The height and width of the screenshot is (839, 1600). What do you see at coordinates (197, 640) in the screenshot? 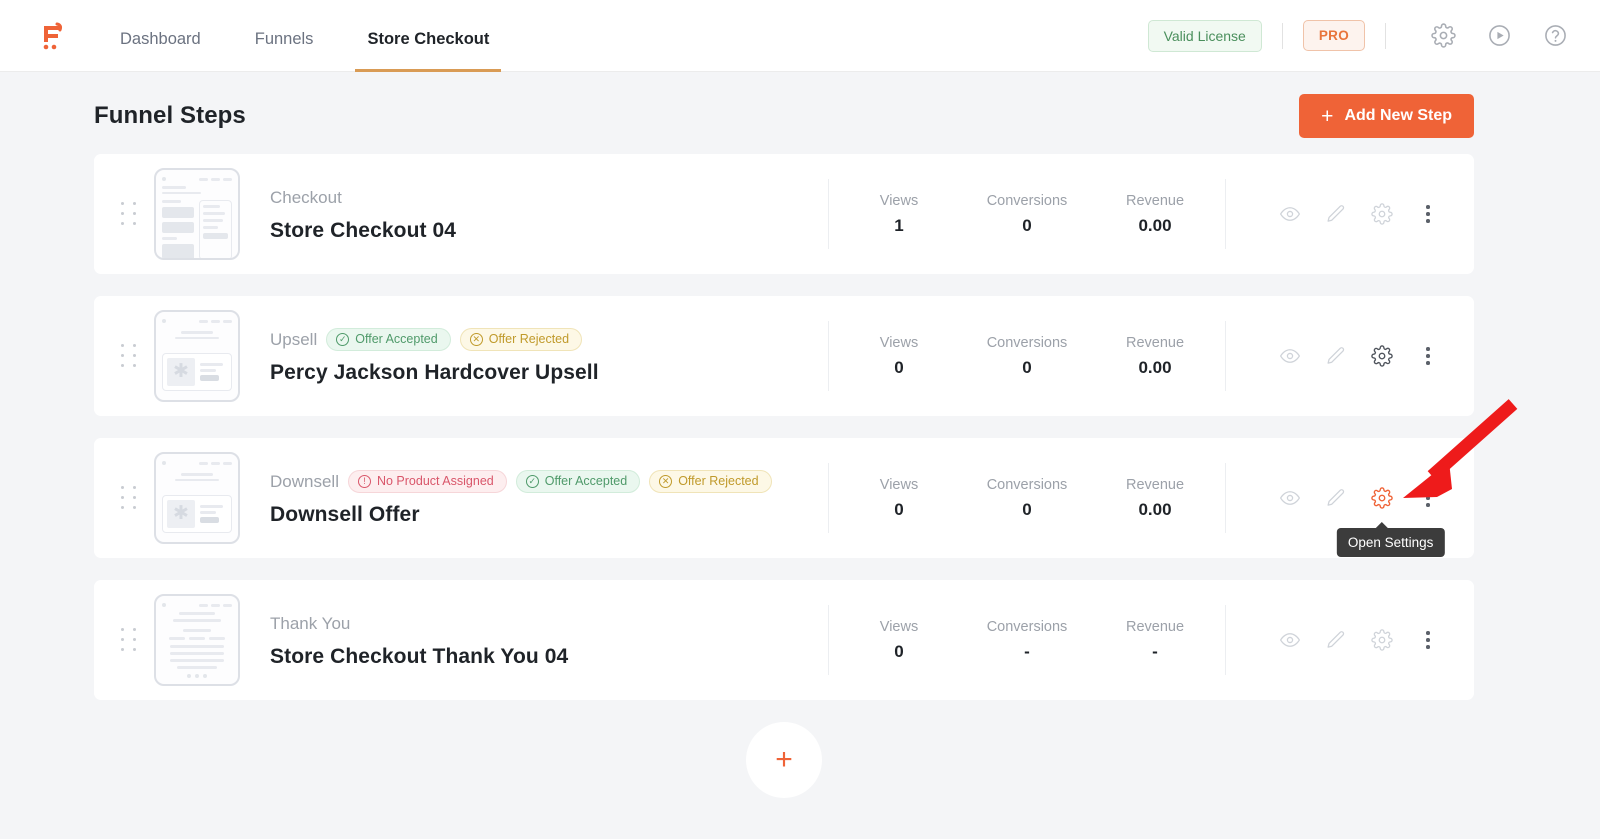
I see `thankyou-page-thumbnail` at bounding box center [197, 640].